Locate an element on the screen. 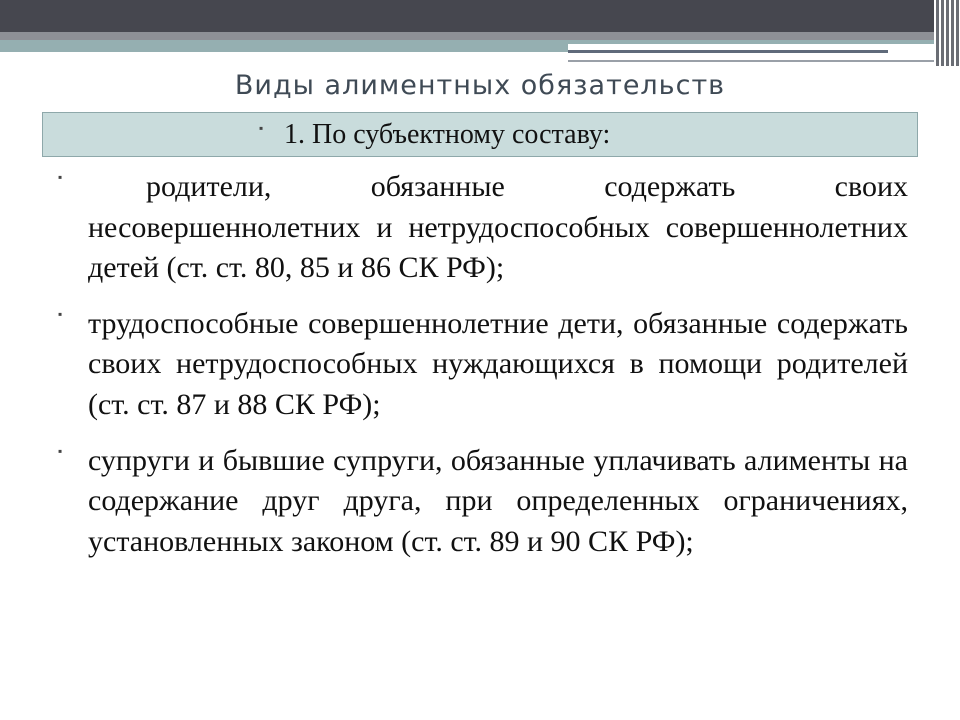 The width and height of the screenshot is (960, 720). header-band-dark is located at coordinates (480, 16).